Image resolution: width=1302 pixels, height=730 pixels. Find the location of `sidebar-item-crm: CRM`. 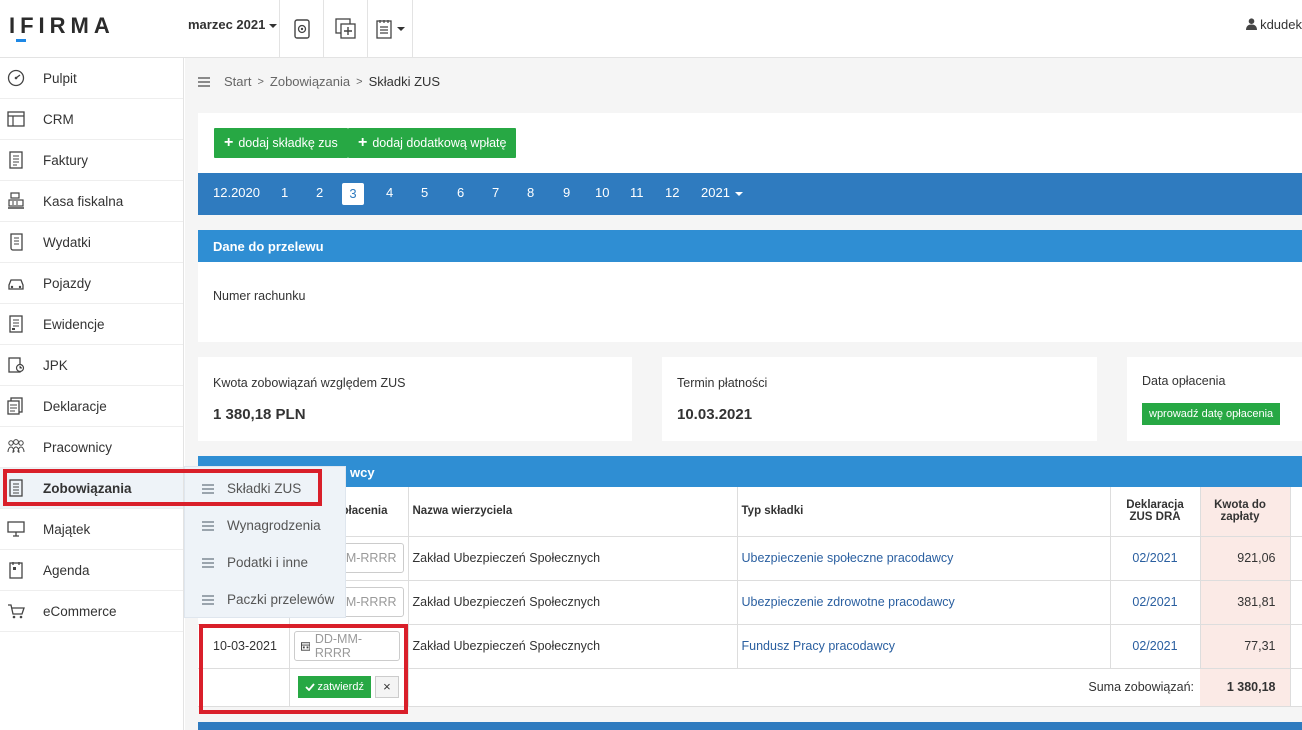

sidebar-item-crm: CRM is located at coordinates (91, 119).